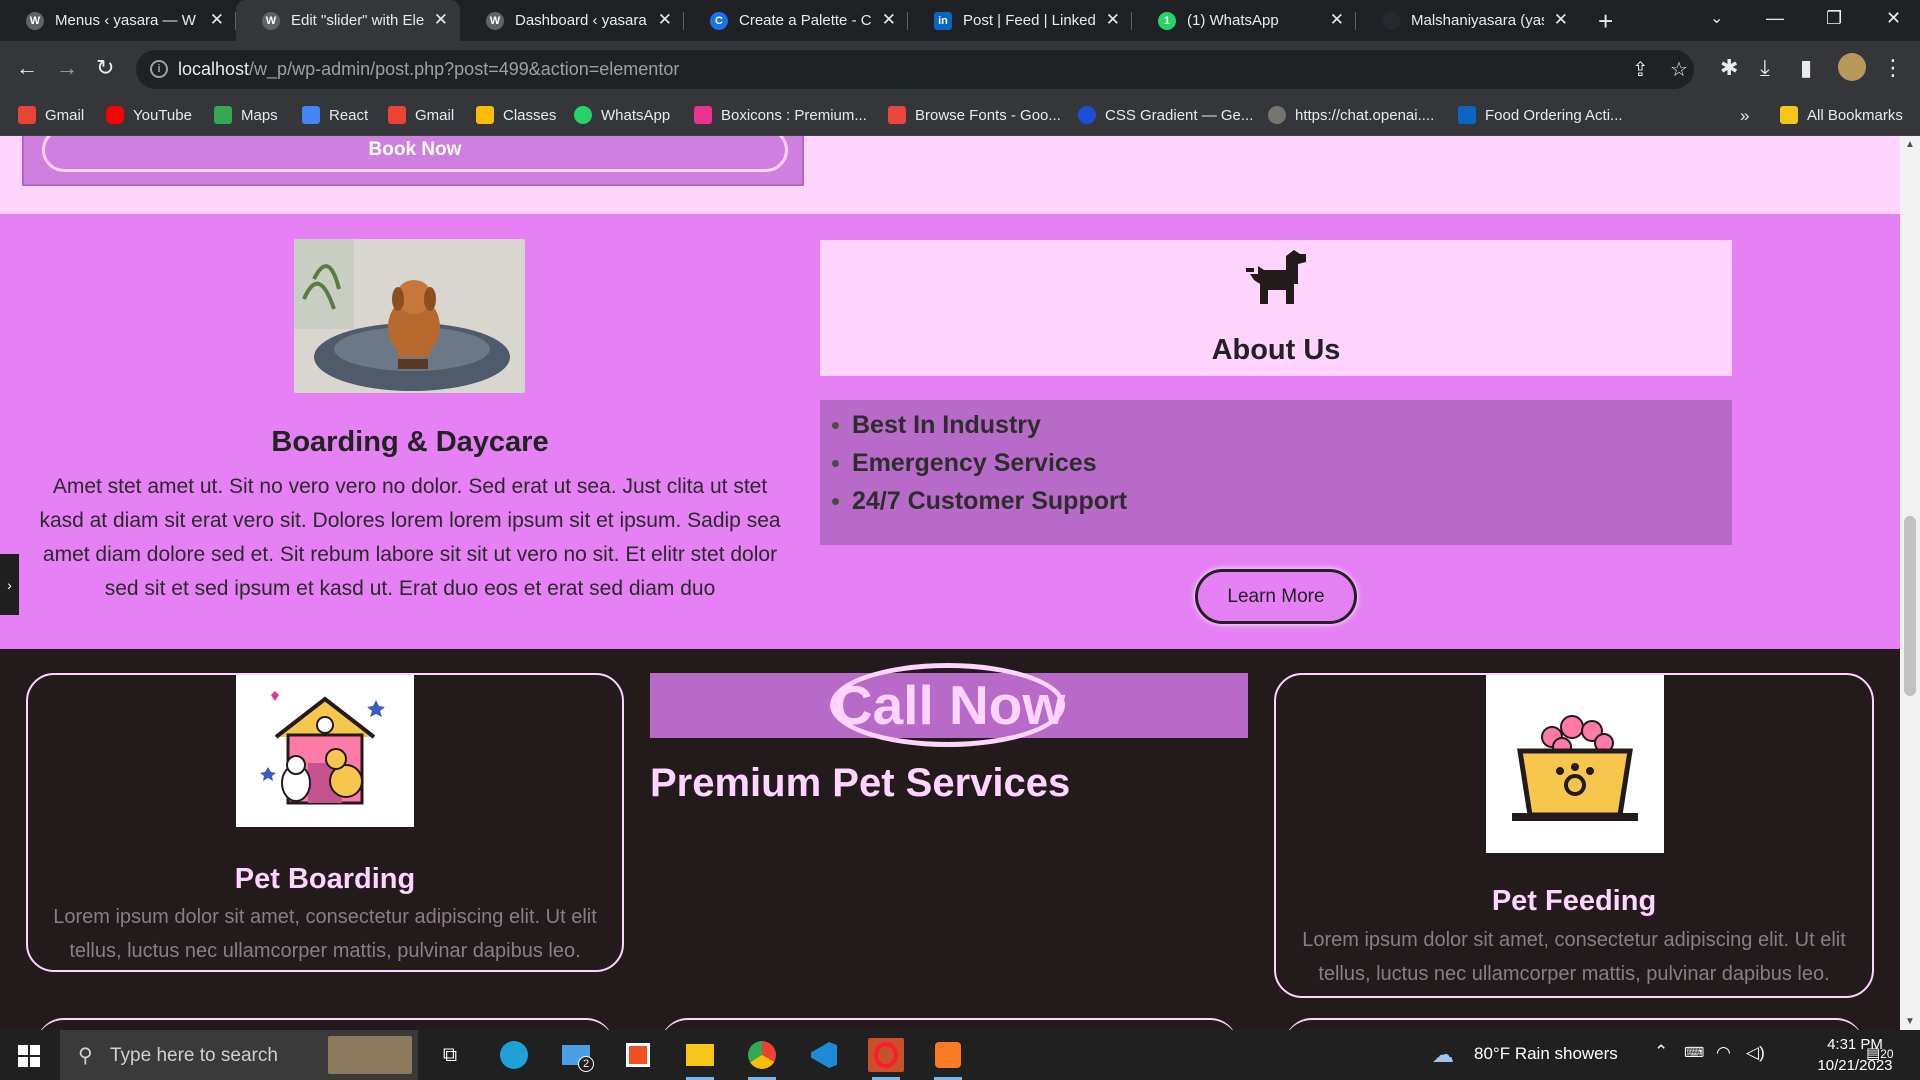 Image resolution: width=1920 pixels, height=1080 pixels. What do you see at coordinates (335, 115) in the screenshot?
I see `bookmark-react: React` at bounding box center [335, 115].